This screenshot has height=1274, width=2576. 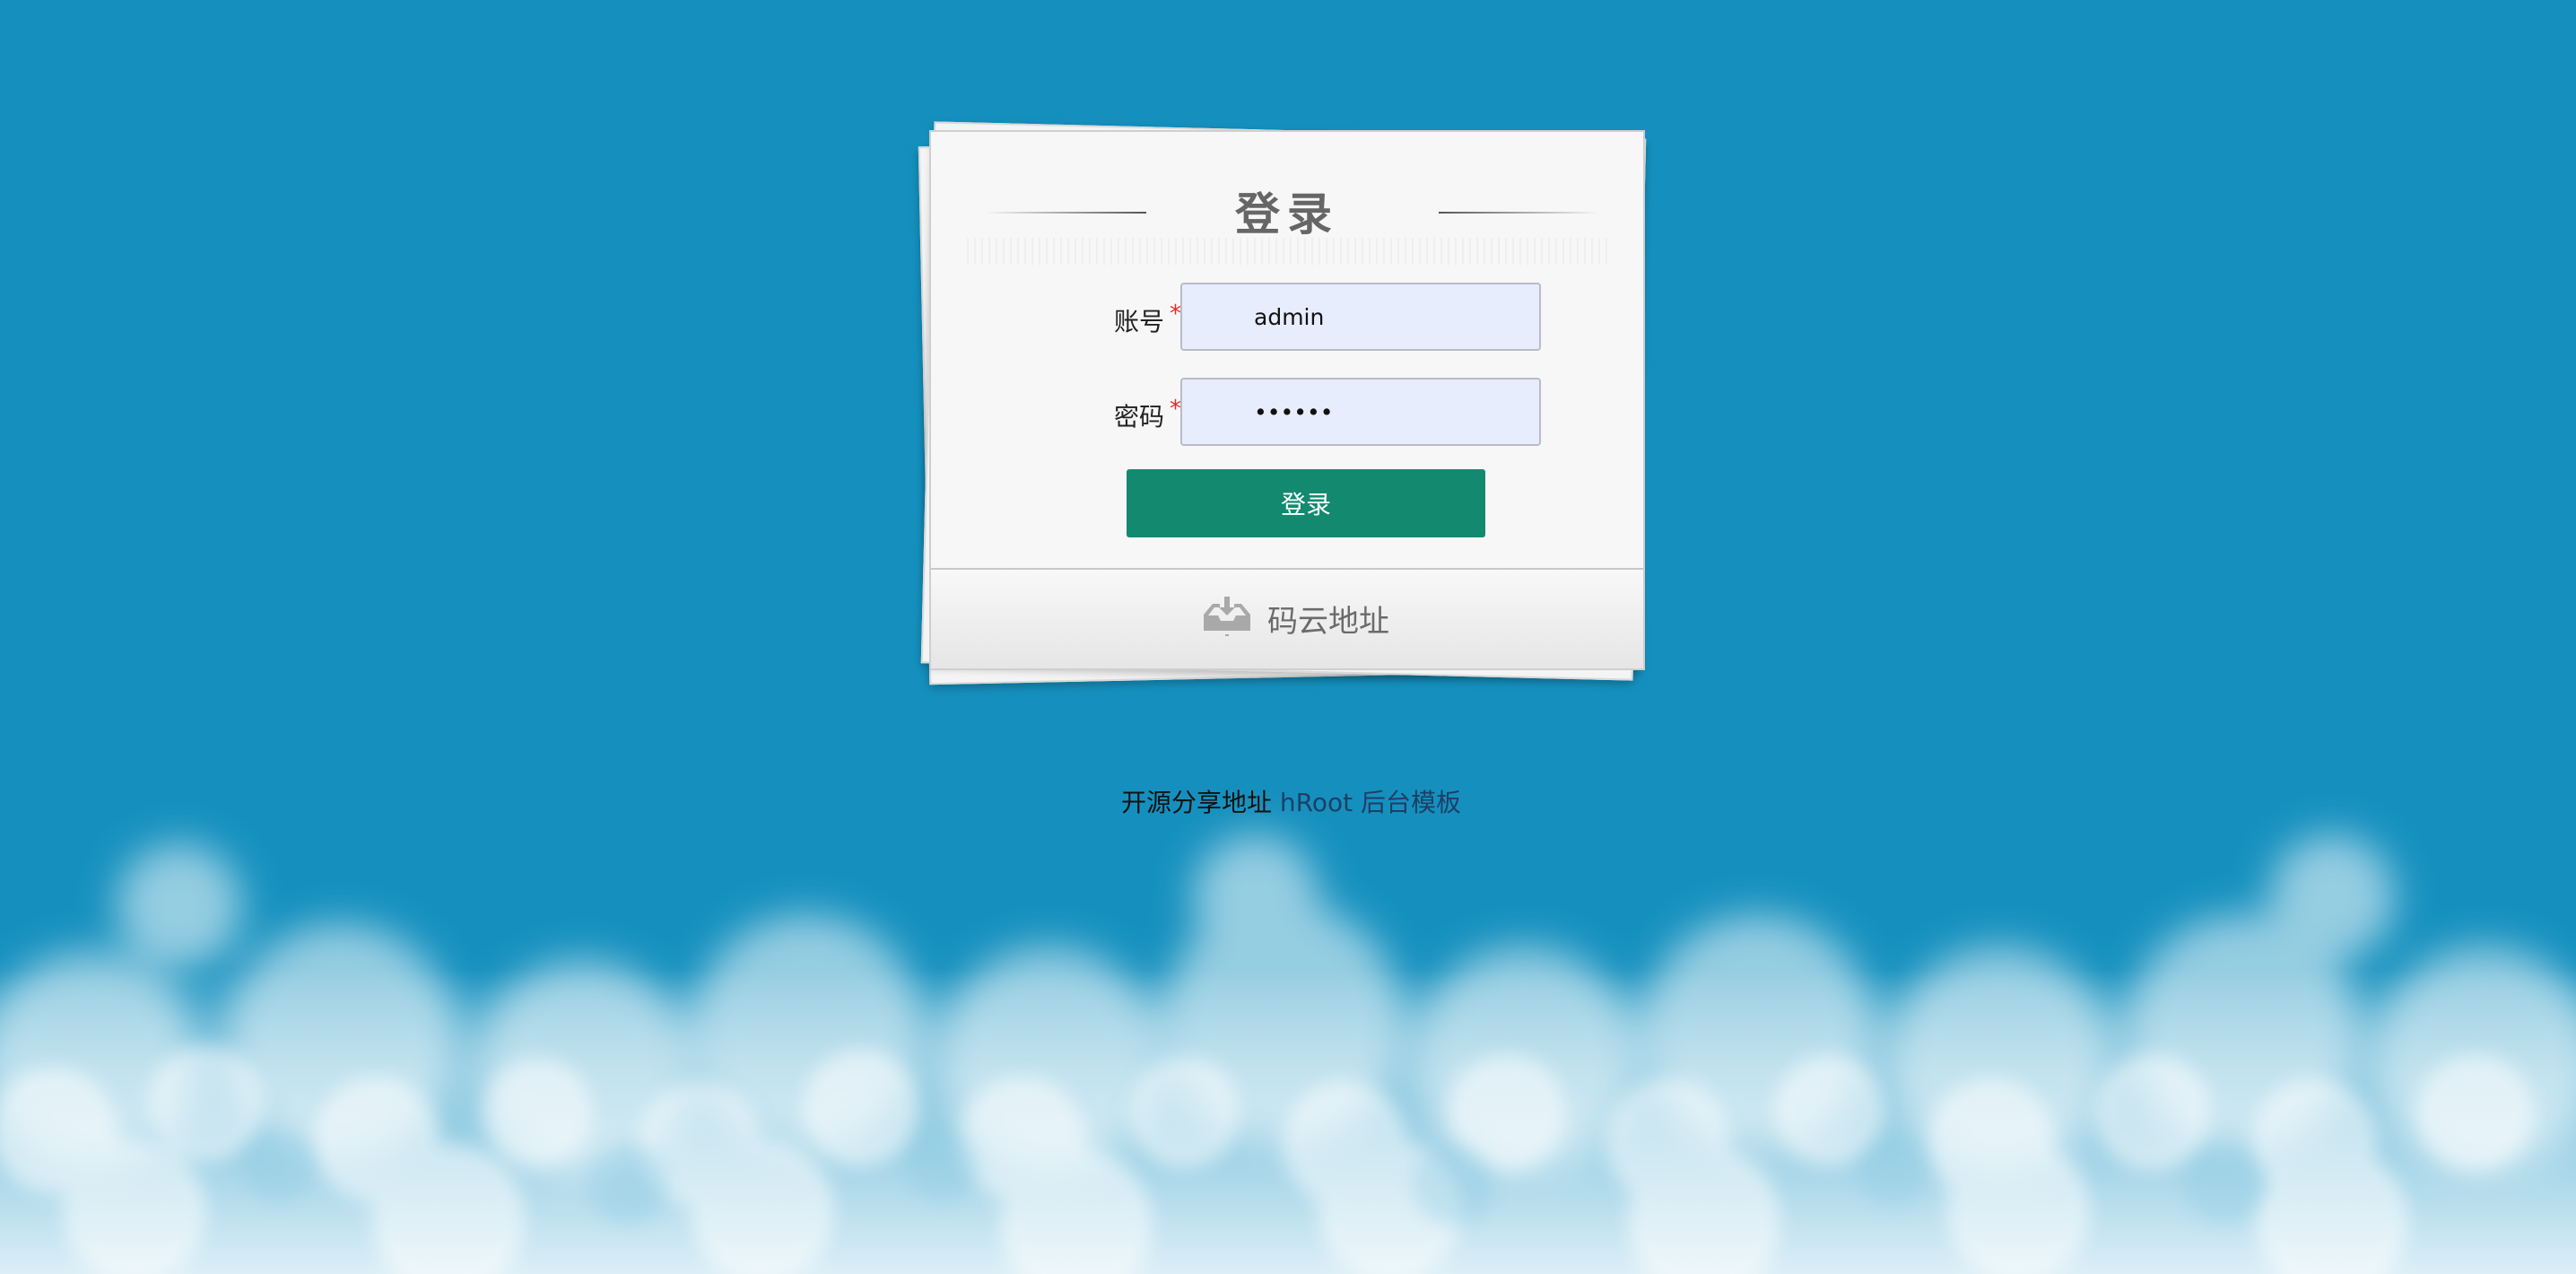 I want to click on gitee-link: 码云地址, so click(x=1287, y=618).